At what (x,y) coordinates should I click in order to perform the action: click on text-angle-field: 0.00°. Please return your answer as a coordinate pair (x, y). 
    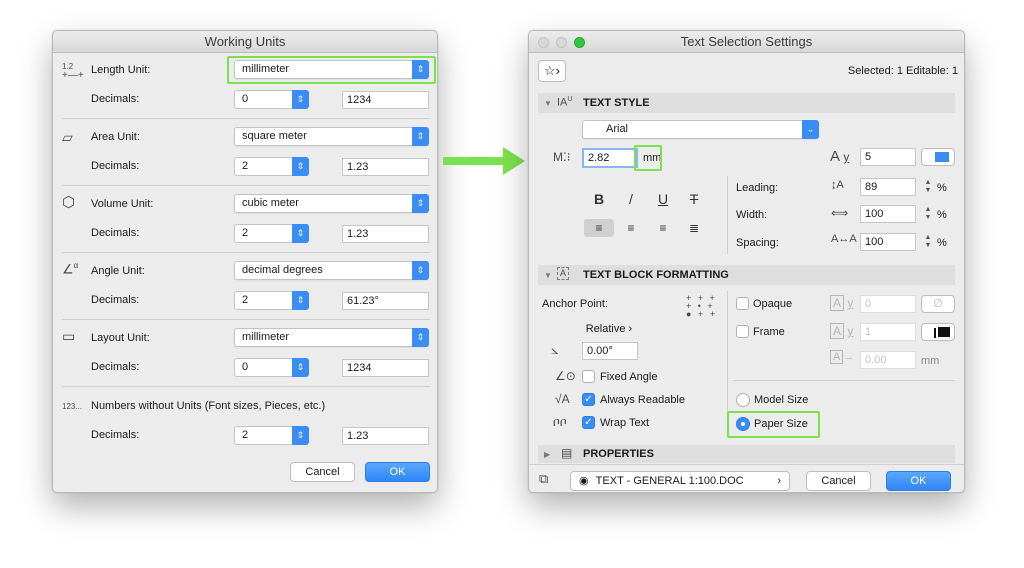
    Looking at the image, I should click on (610, 351).